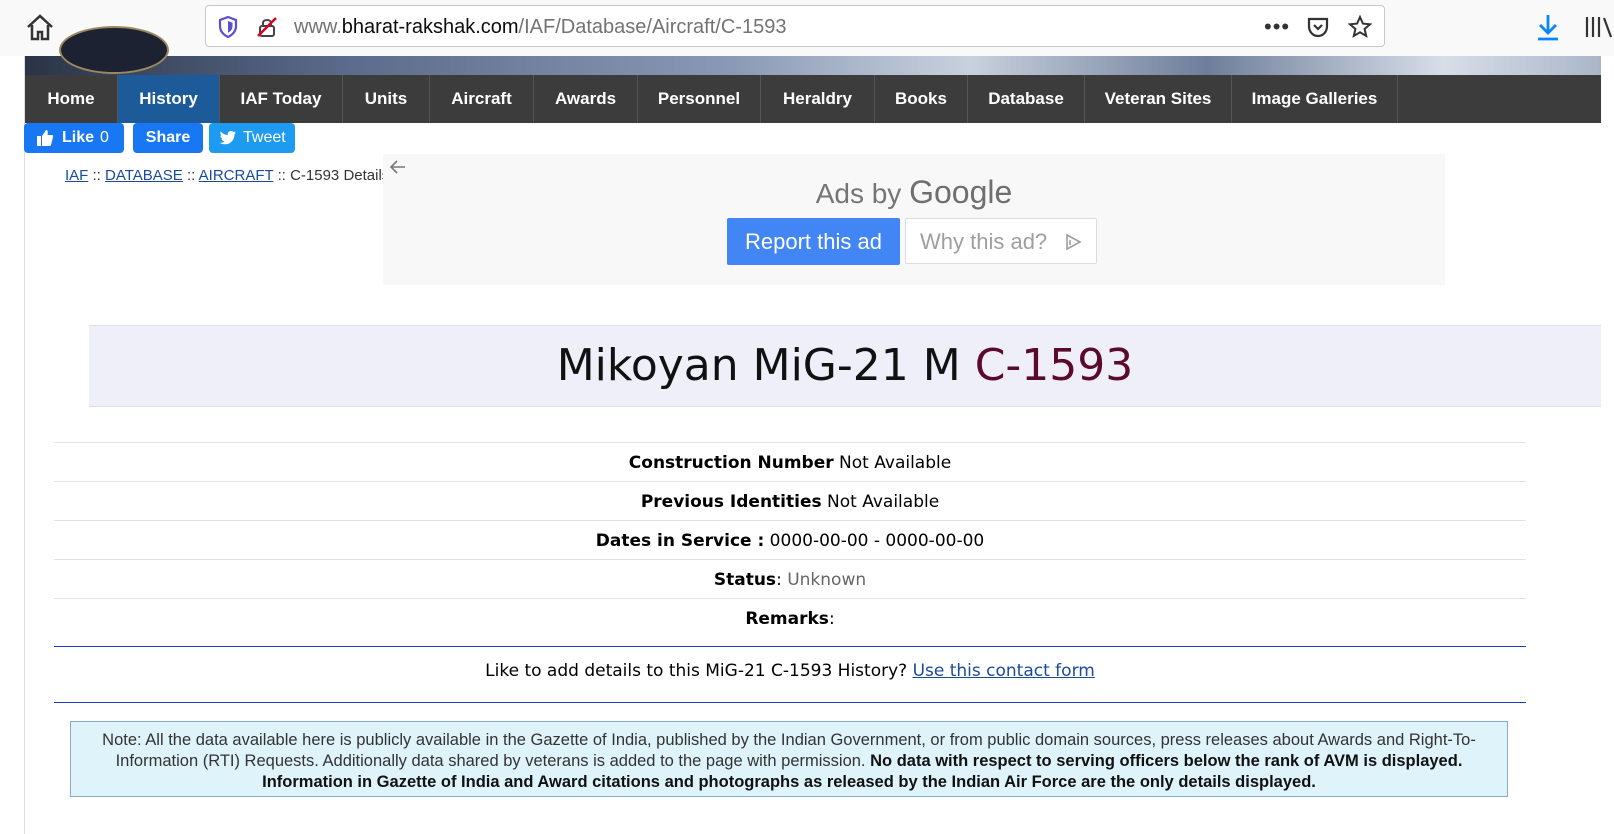 The height and width of the screenshot is (834, 1614). What do you see at coordinates (236, 175) in the screenshot?
I see `breadcrumb-aircraft-link: AIRCRAFT` at bounding box center [236, 175].